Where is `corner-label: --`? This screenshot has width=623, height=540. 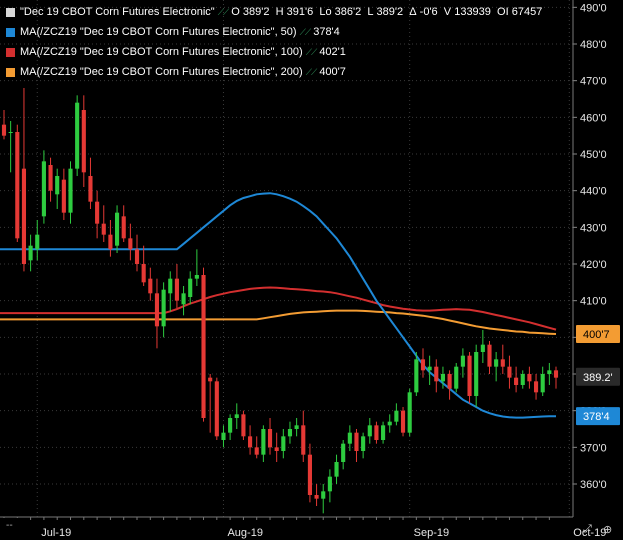 corner-label: -- is located at coordinates (9, 525).